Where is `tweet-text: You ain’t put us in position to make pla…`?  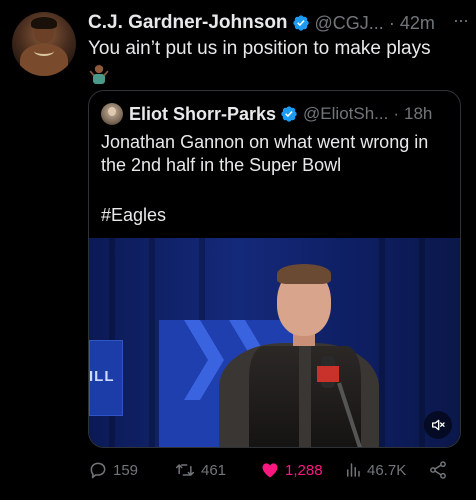
tweet-text: You ain’t put us in position to make pla… is located at coordinates (259, 48).